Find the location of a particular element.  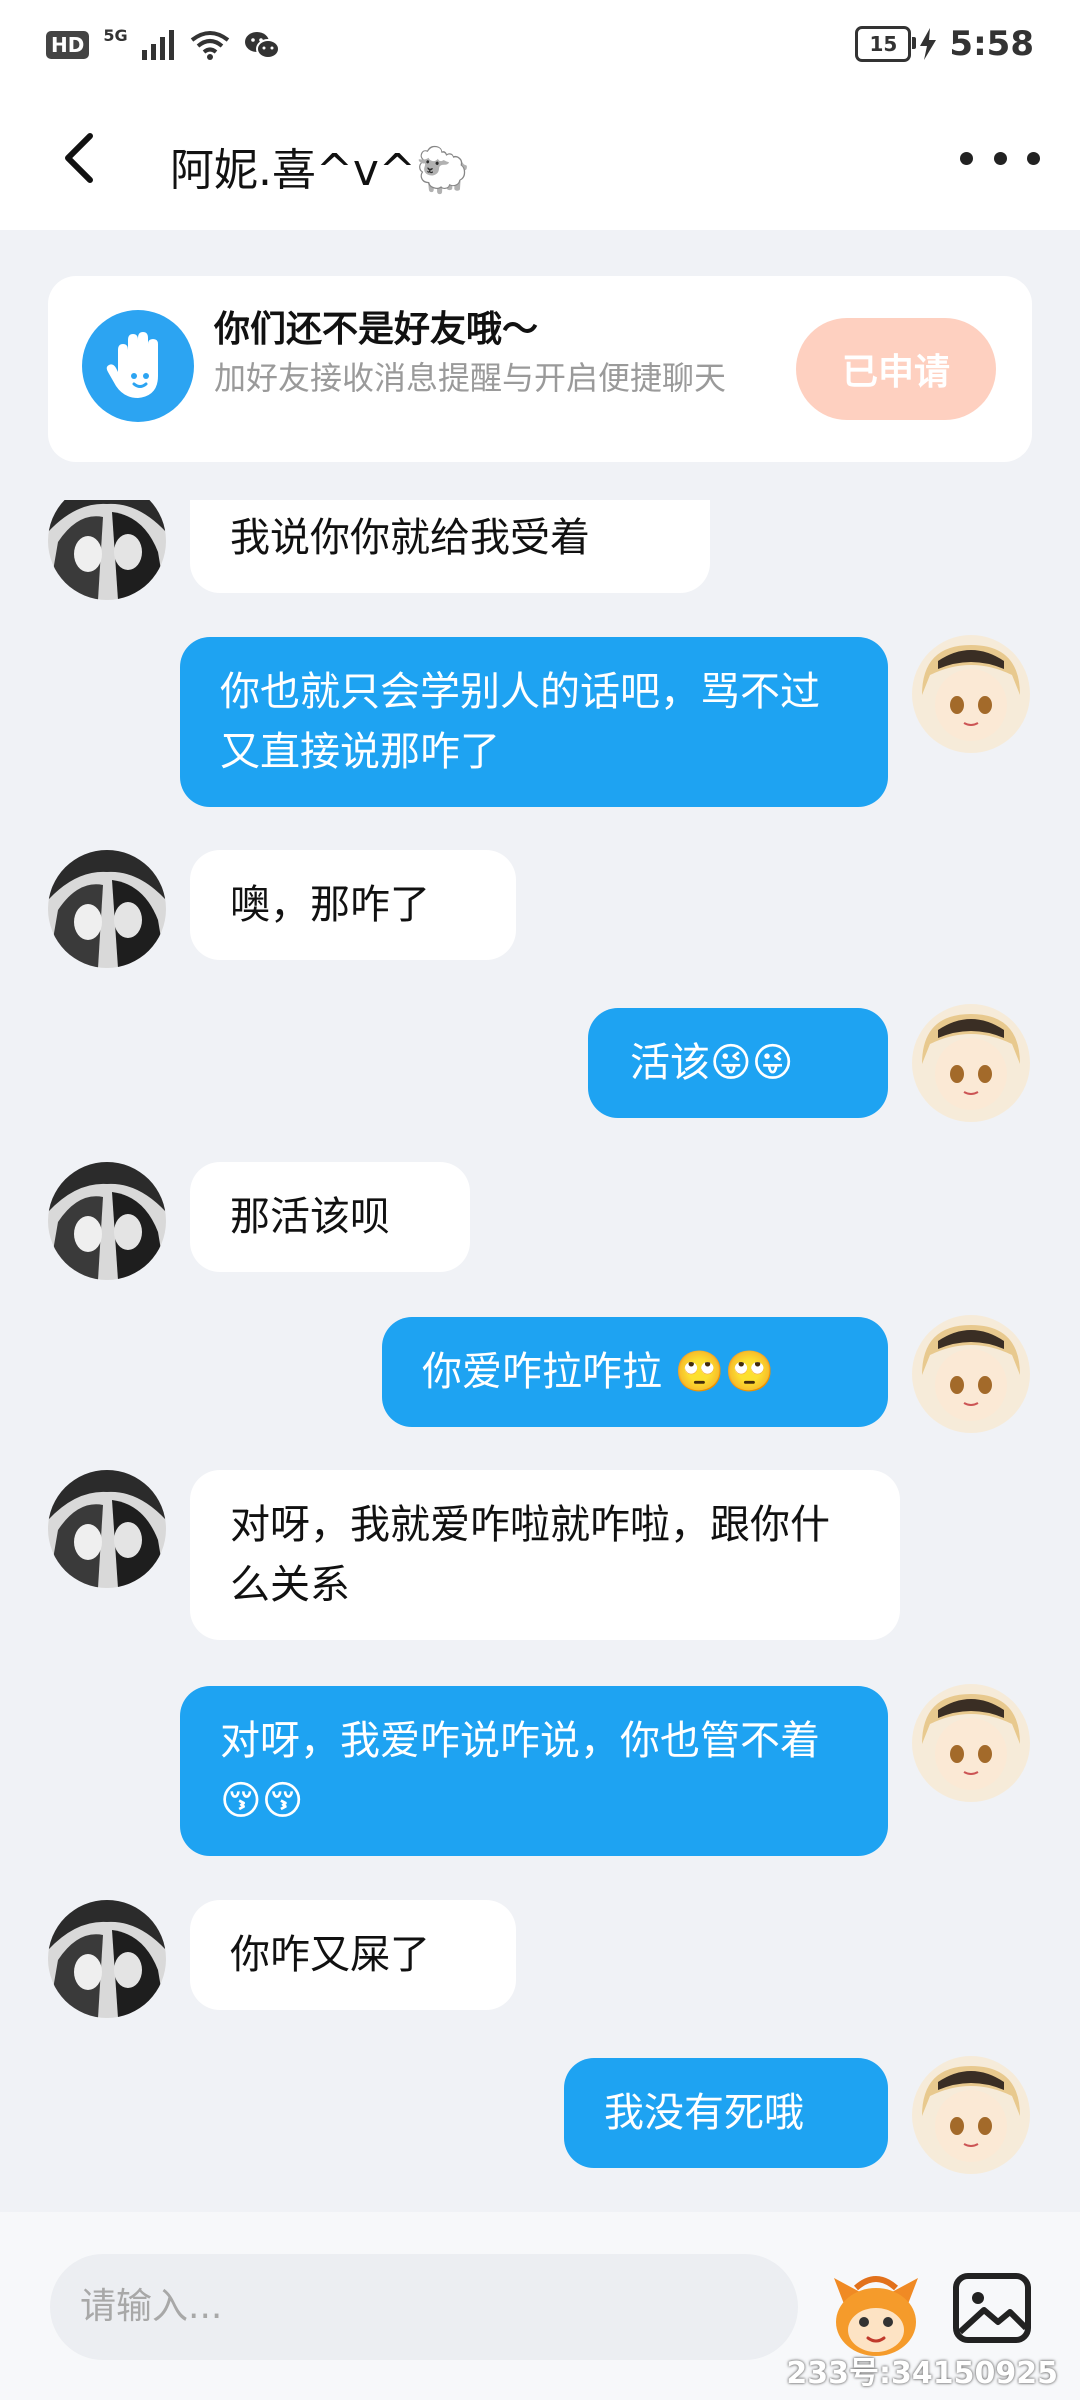

input-bar: 233号:34150925 is located at coordinates (540, 2306).